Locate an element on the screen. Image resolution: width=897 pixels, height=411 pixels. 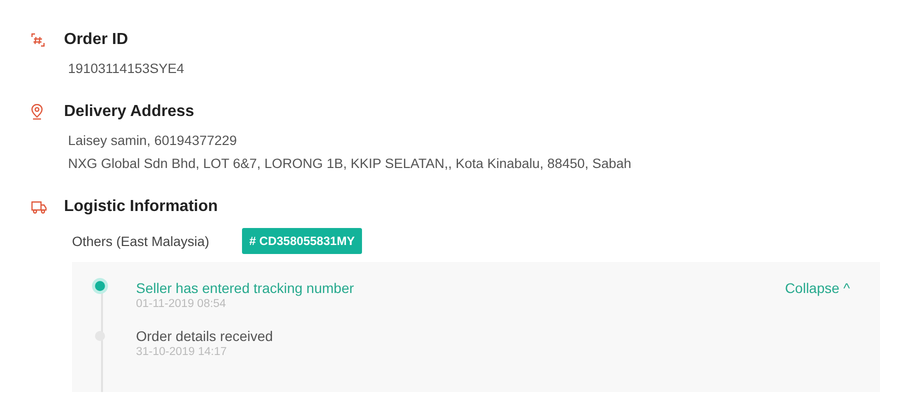
location-pin-icon is located at coordinates (37, 112).